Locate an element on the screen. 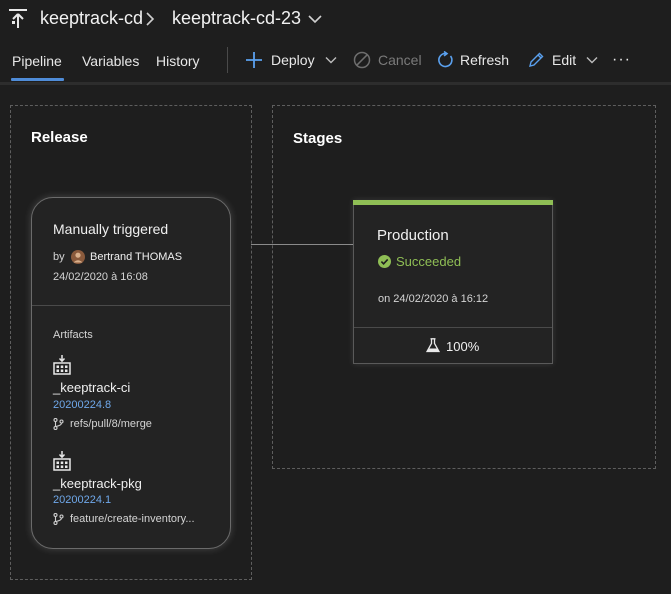 The height and width of the screenshot is (594, 671). cancel-button: Cancel is located at coordinates (387, 60).